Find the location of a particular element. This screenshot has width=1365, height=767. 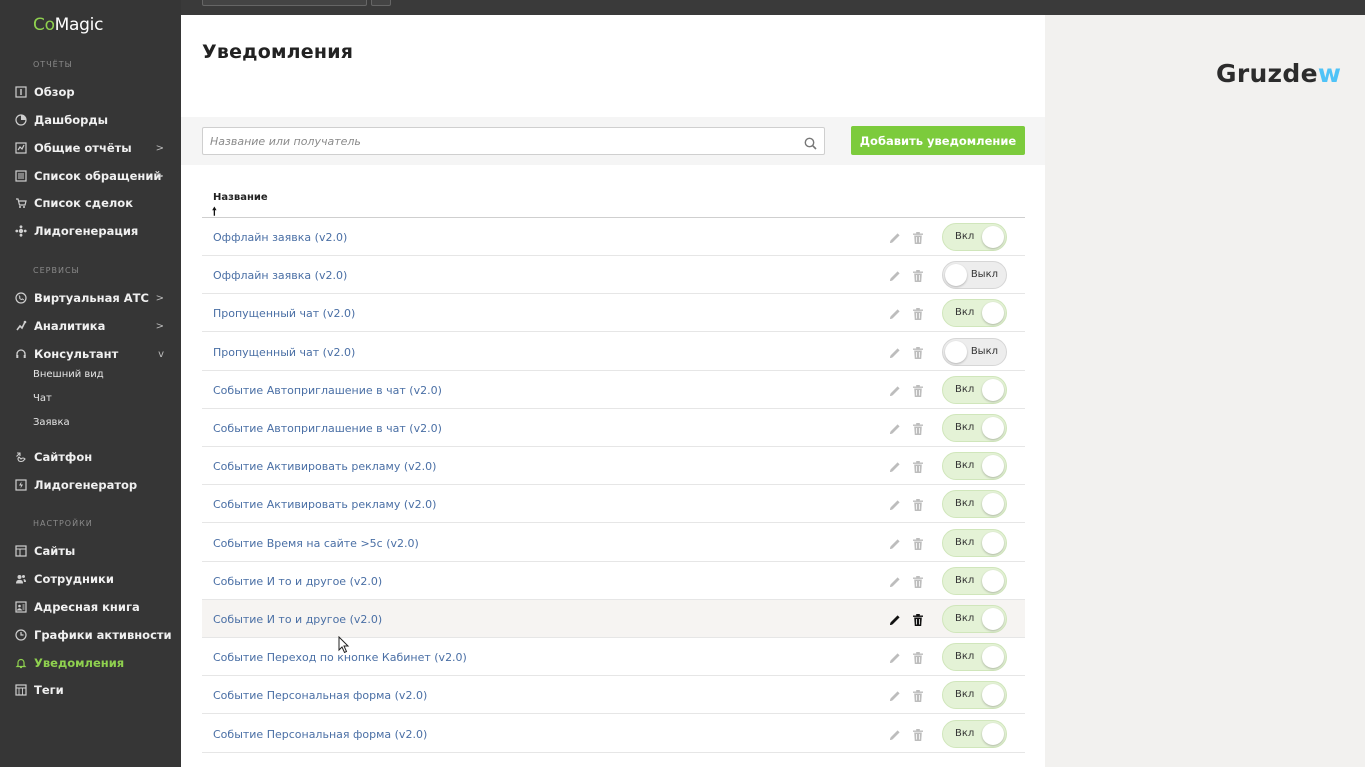

sidebar-item-requests: Список обращений > is located at coordinates (94, 176).